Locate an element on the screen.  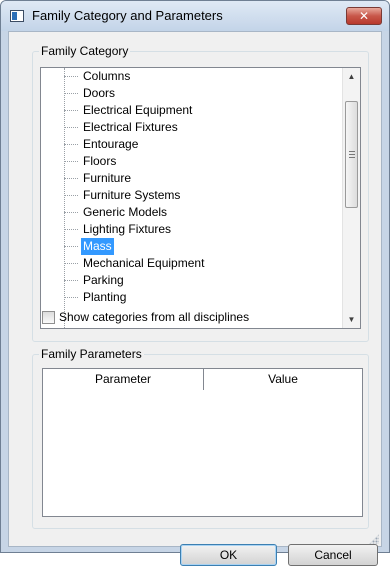
category-item: Columns is located at coordinates (98, 76).